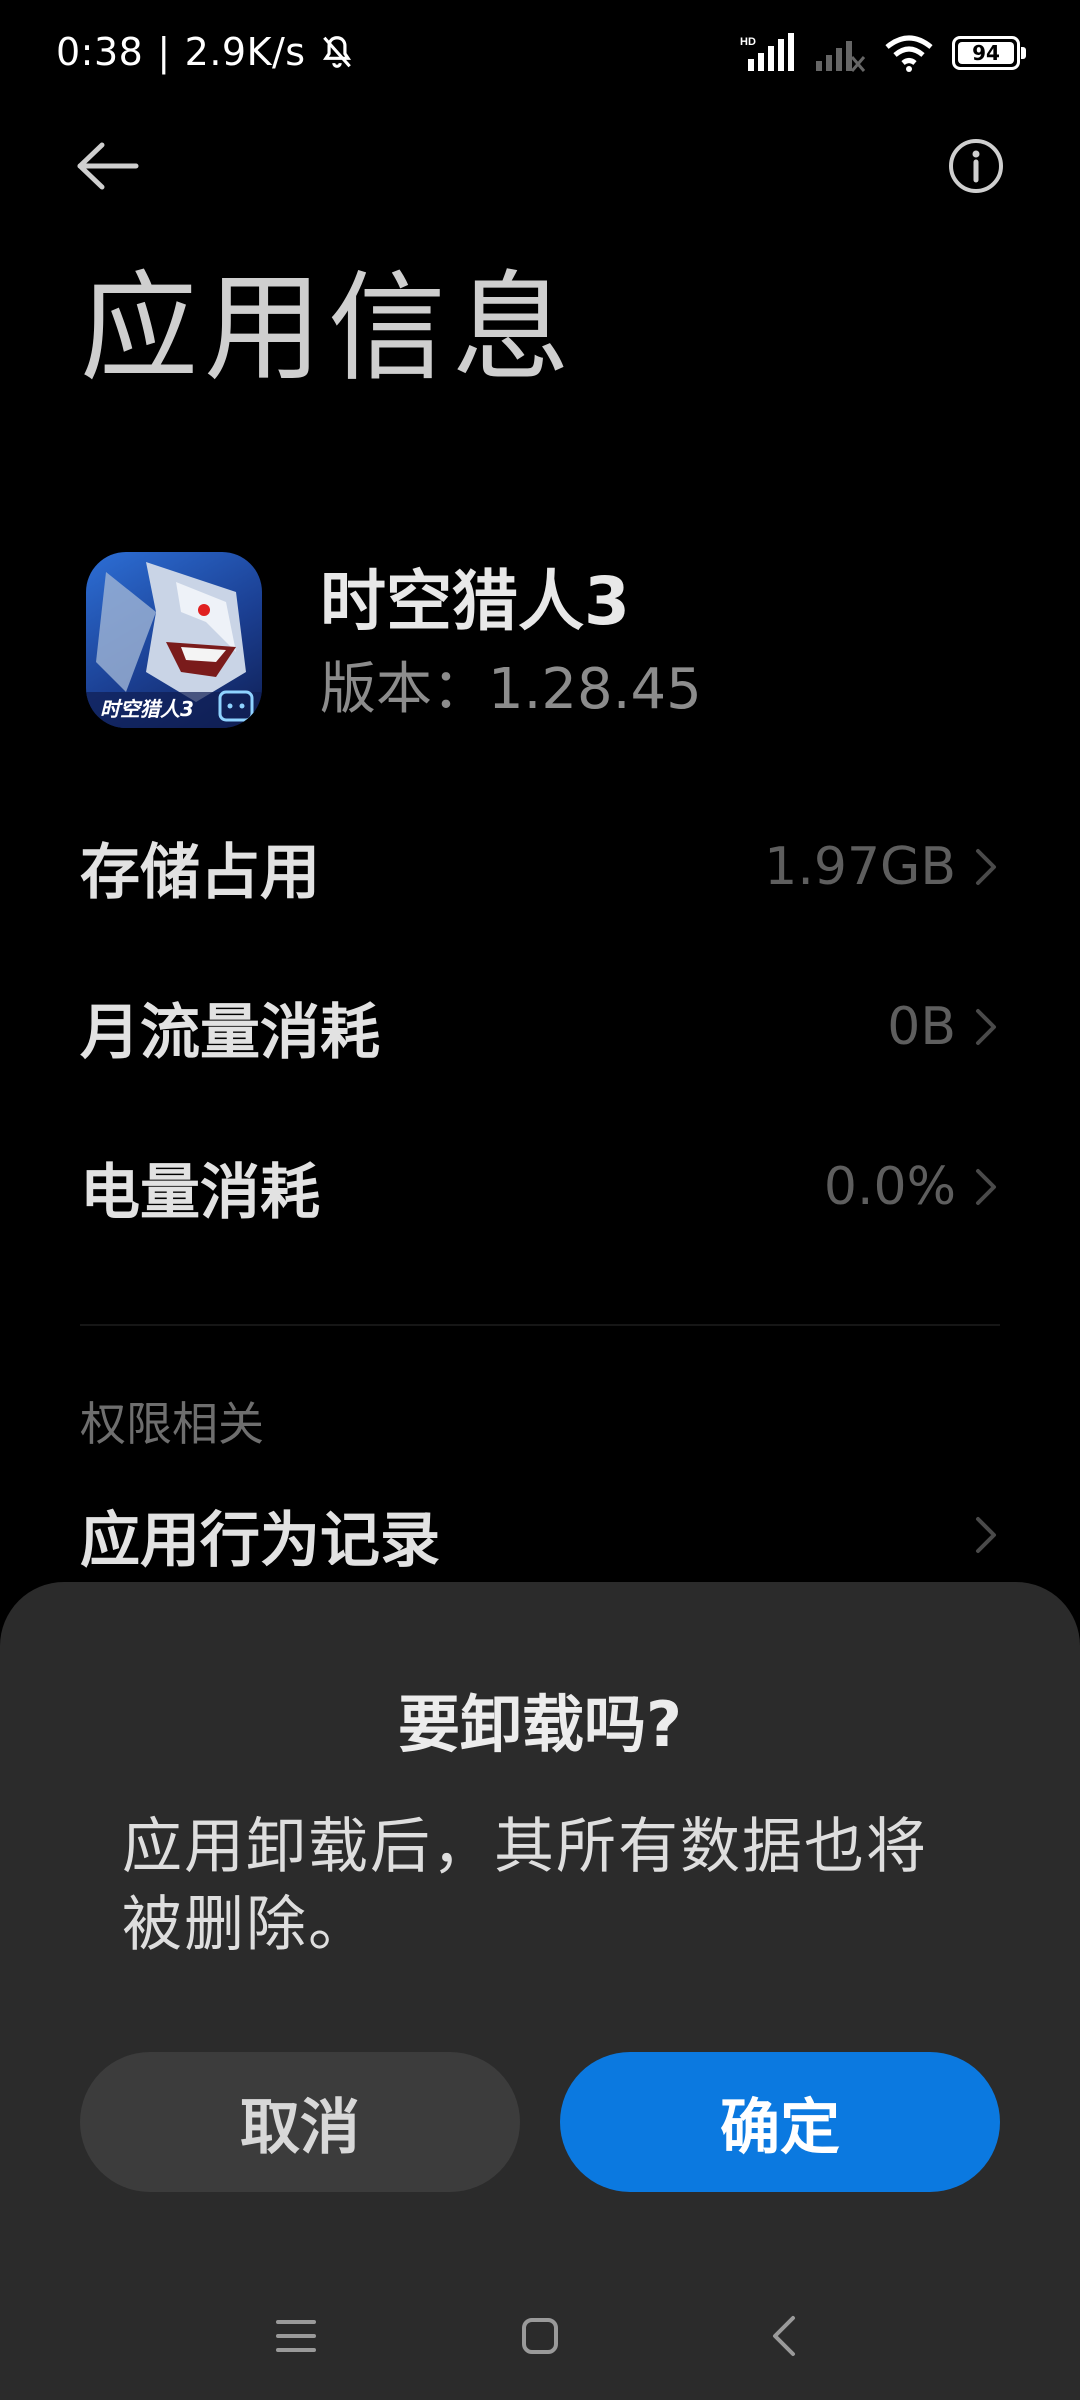 The image size is (1080, 2400). I want to click on confirm-button: 确定, so click(780, 2122).